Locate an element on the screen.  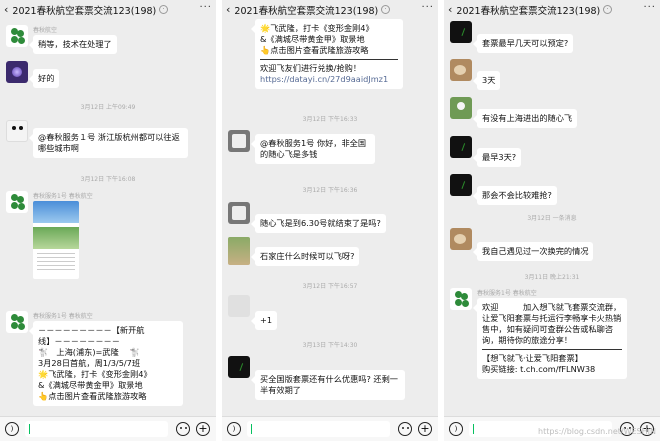
message-bubble: 有没有上海进出的随心飞 is located at coordinates (525, 118).